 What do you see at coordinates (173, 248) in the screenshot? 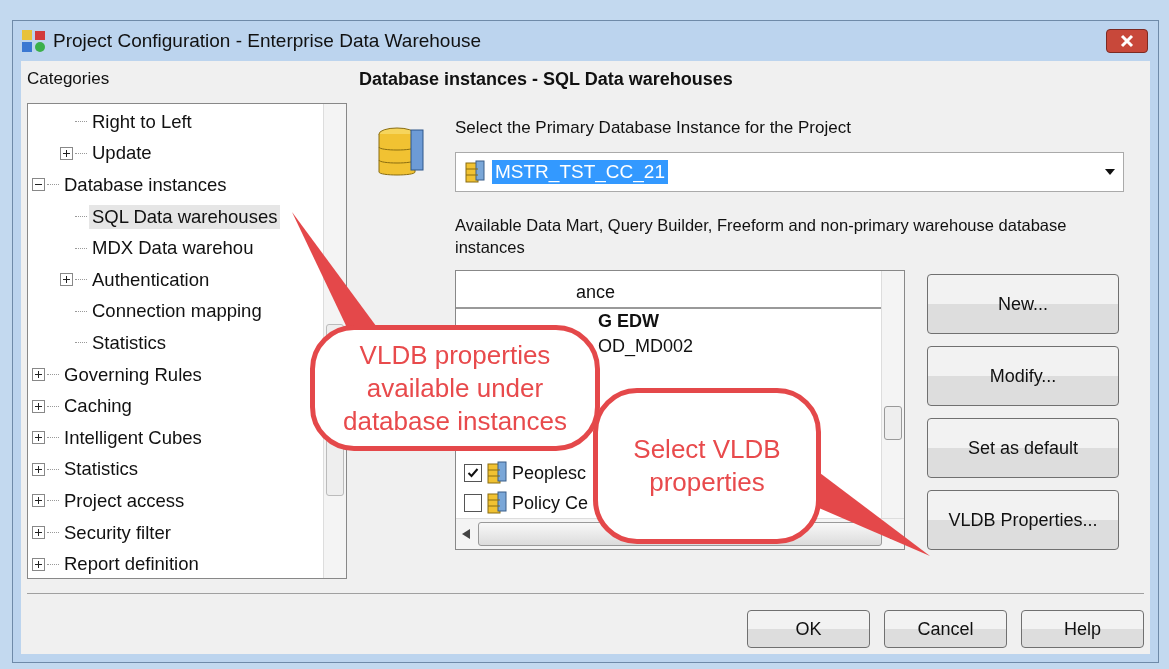
I see `tree-item: MDX Data warehou` at bounding box center [173, 248].